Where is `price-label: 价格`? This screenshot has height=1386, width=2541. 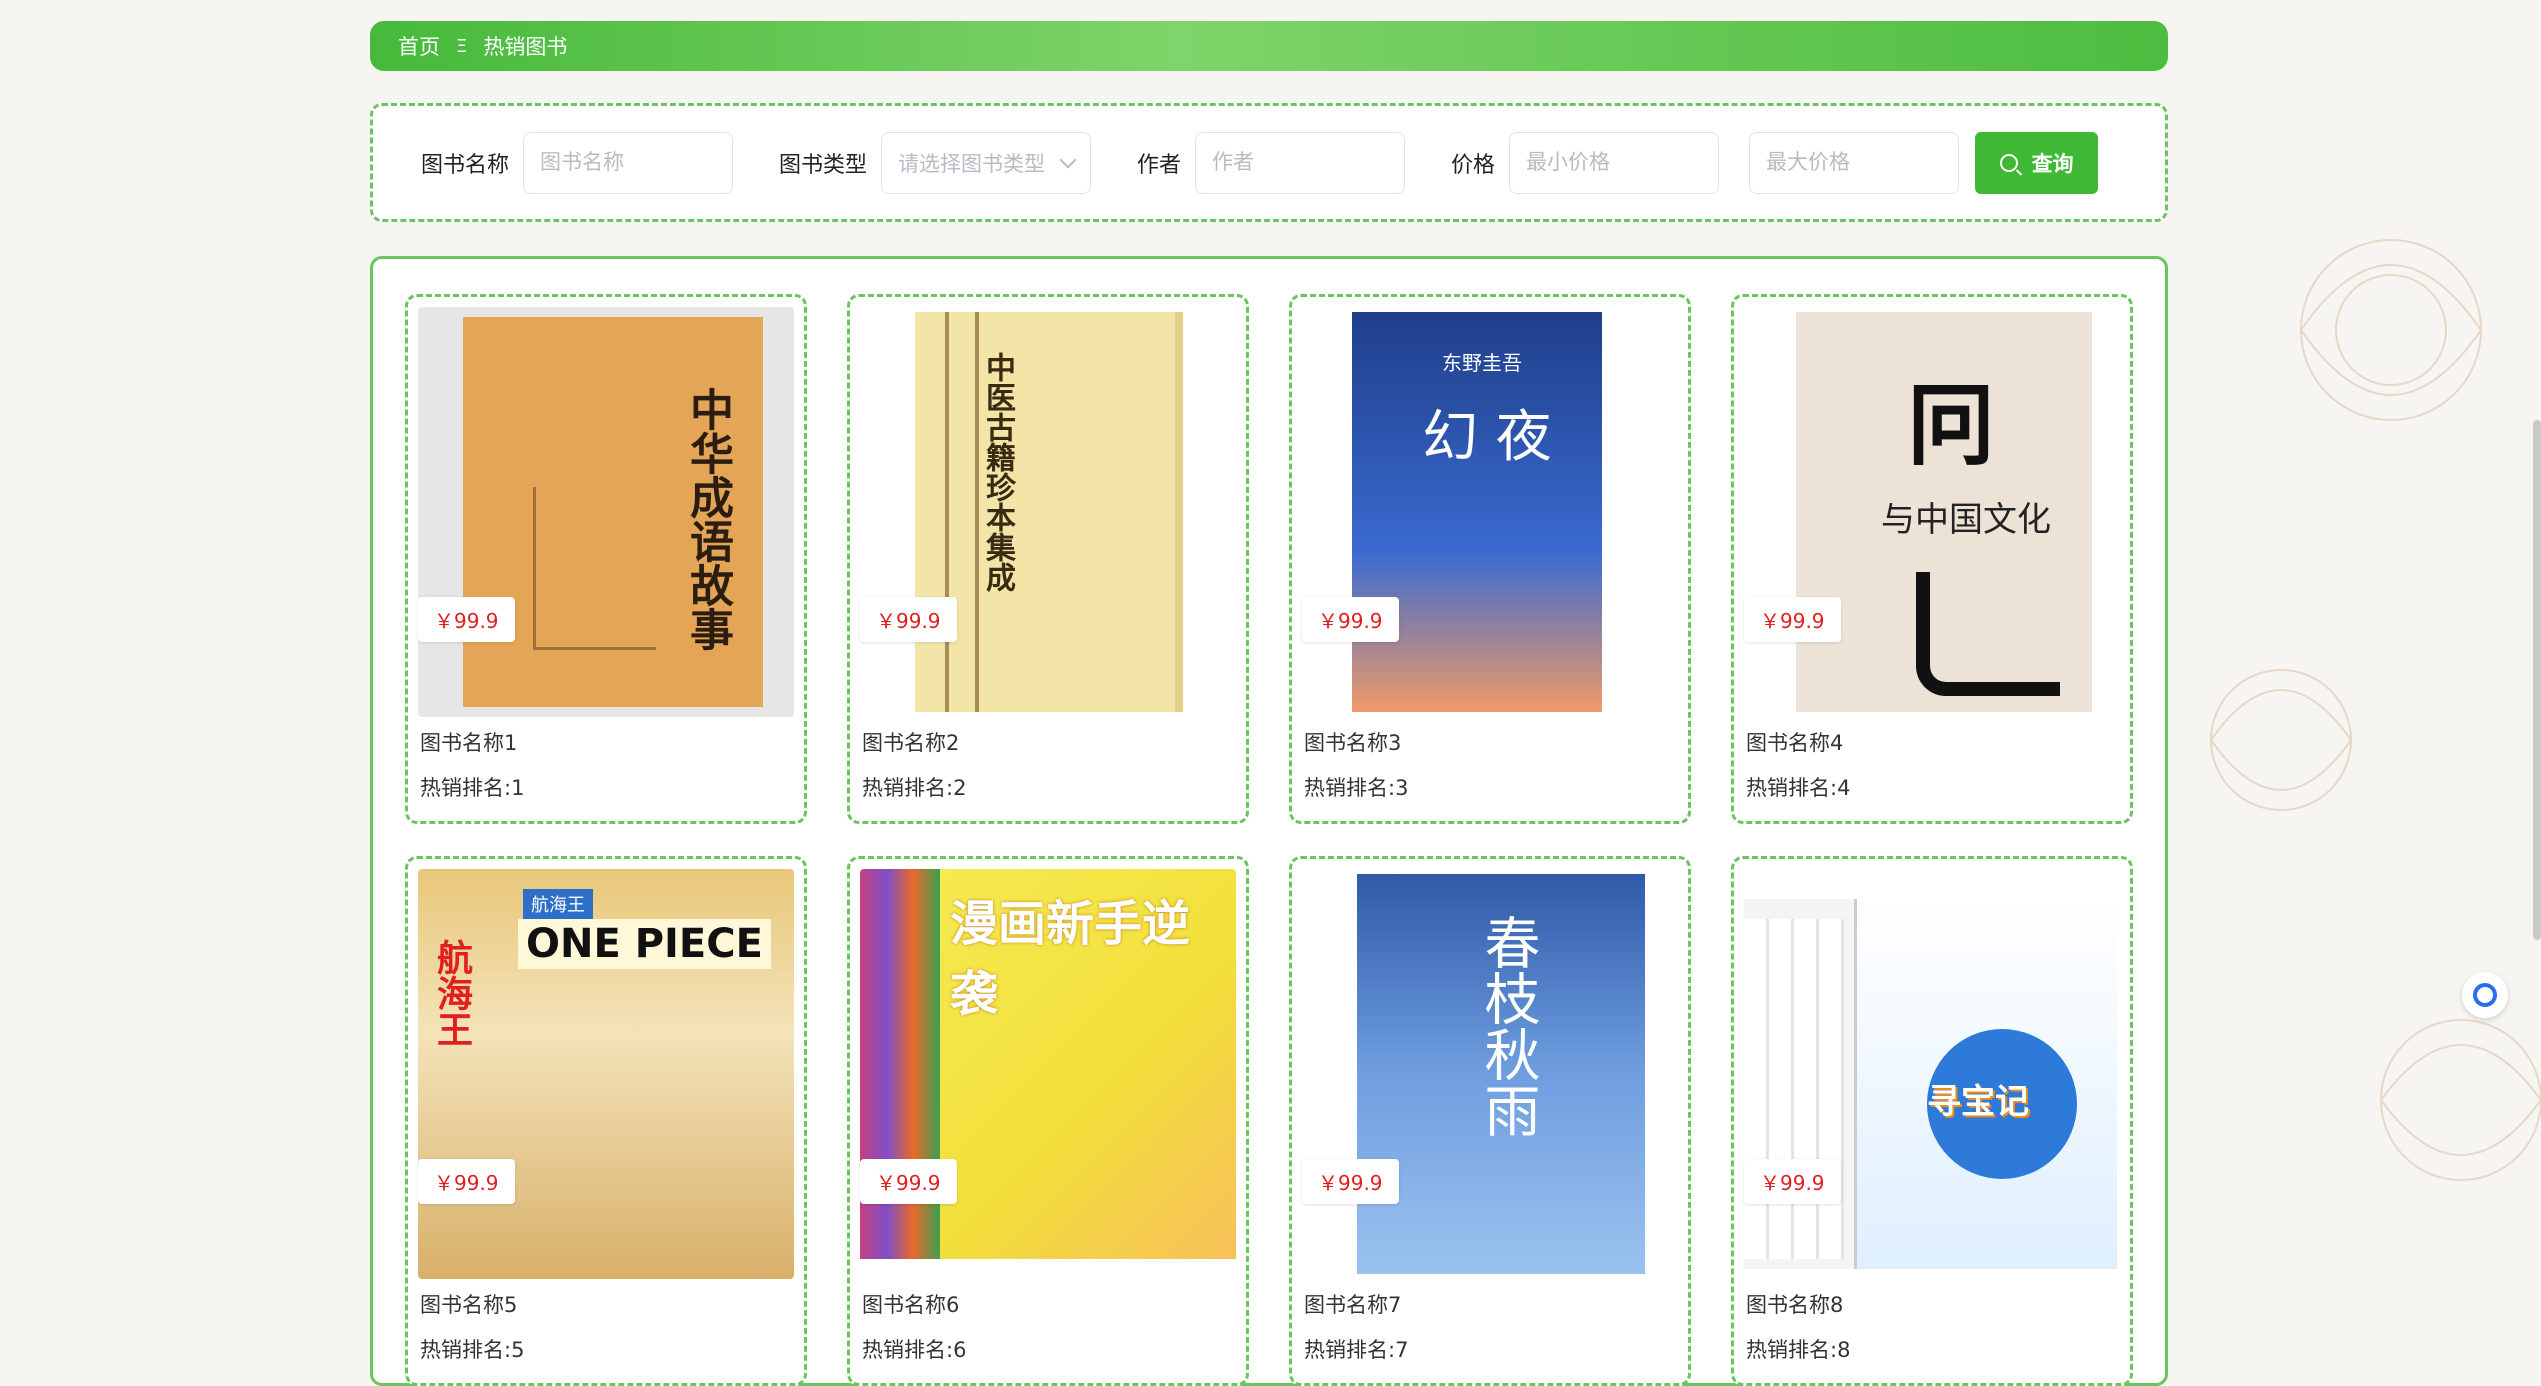 price-label: 价格 is located at coordinates (1473, 165).